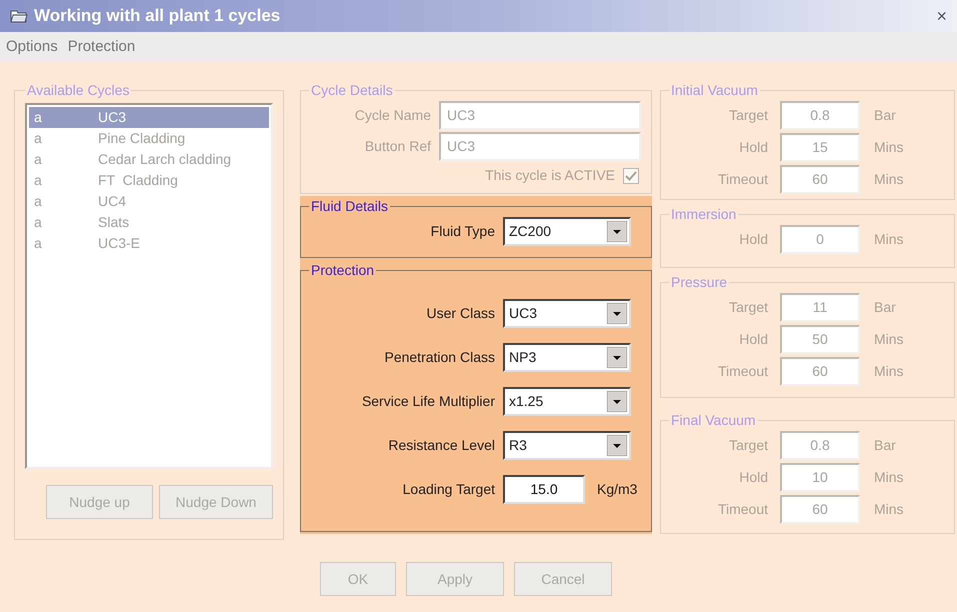 The image size is (957, 612). I want to click on menu-item: Options, so click(32, 47).